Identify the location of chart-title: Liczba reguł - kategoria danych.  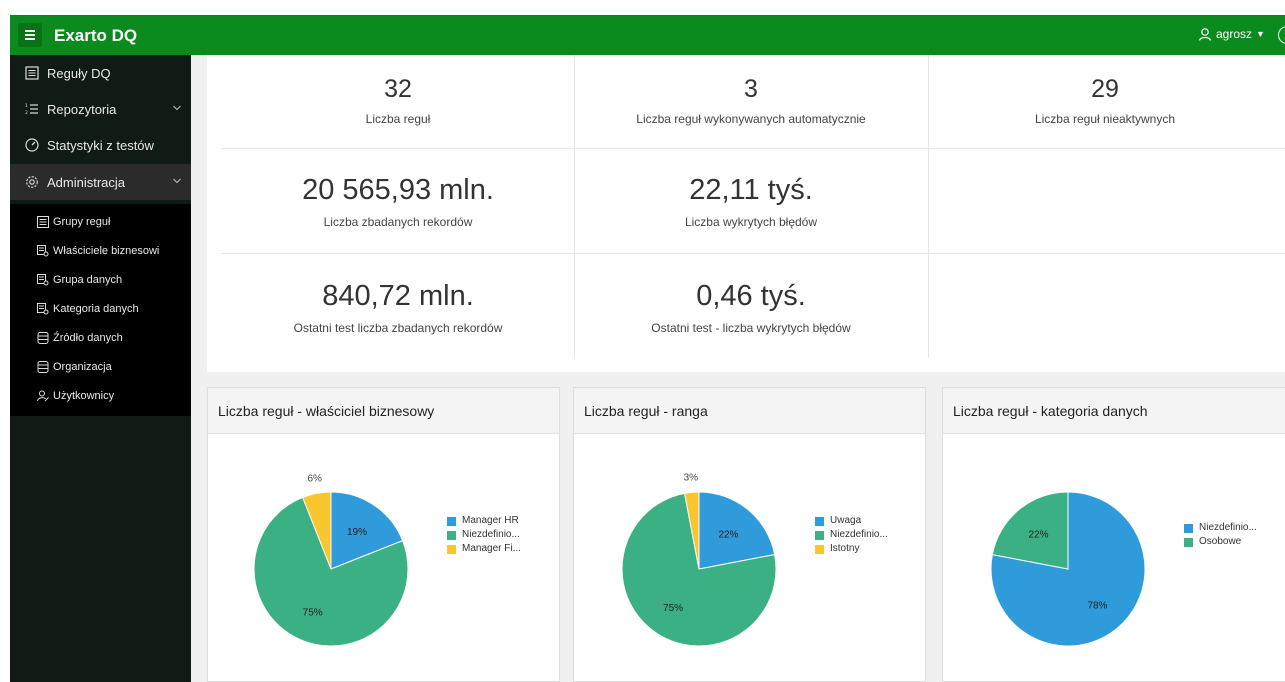
(1114, 411).